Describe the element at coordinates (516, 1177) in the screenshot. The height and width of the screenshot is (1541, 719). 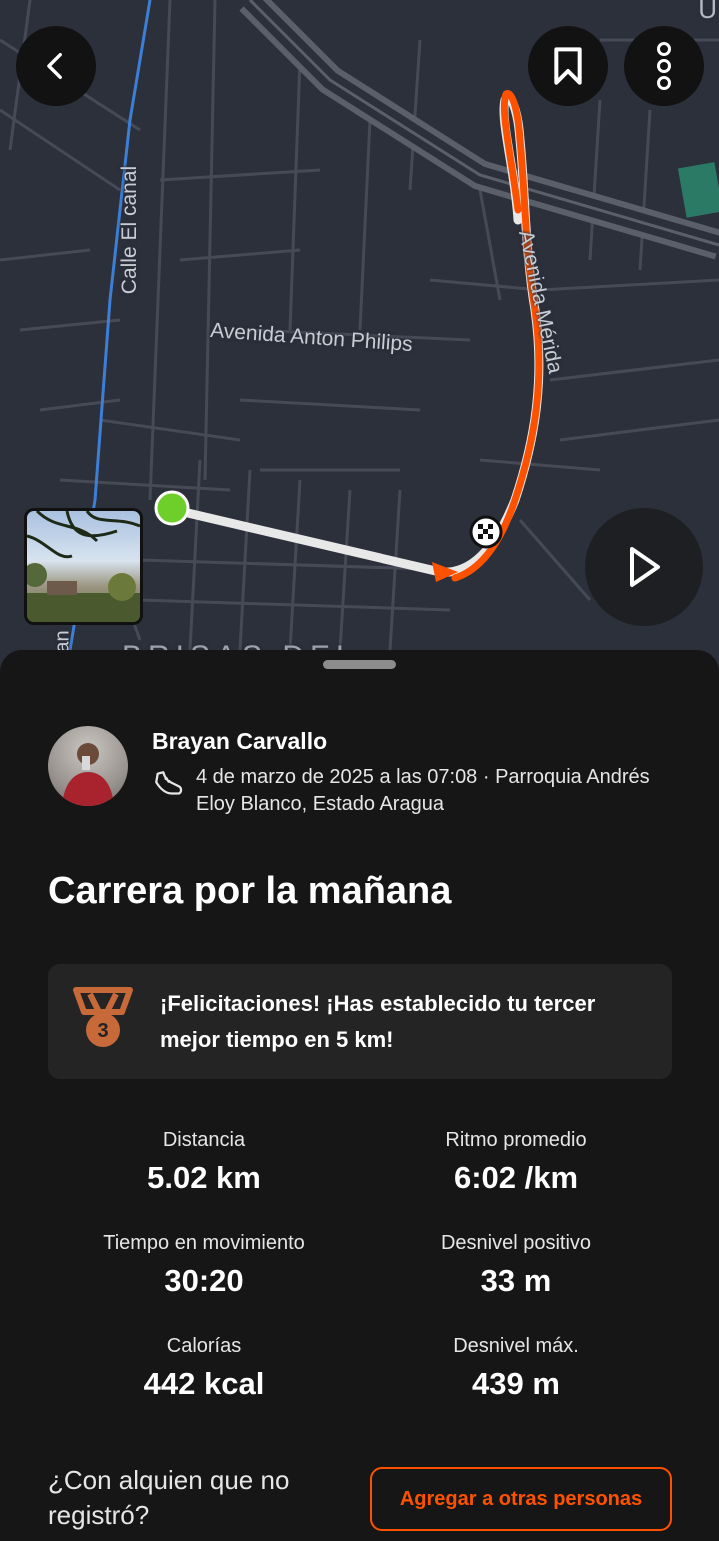
I see `stat-value: 6:02 /km` at that location.